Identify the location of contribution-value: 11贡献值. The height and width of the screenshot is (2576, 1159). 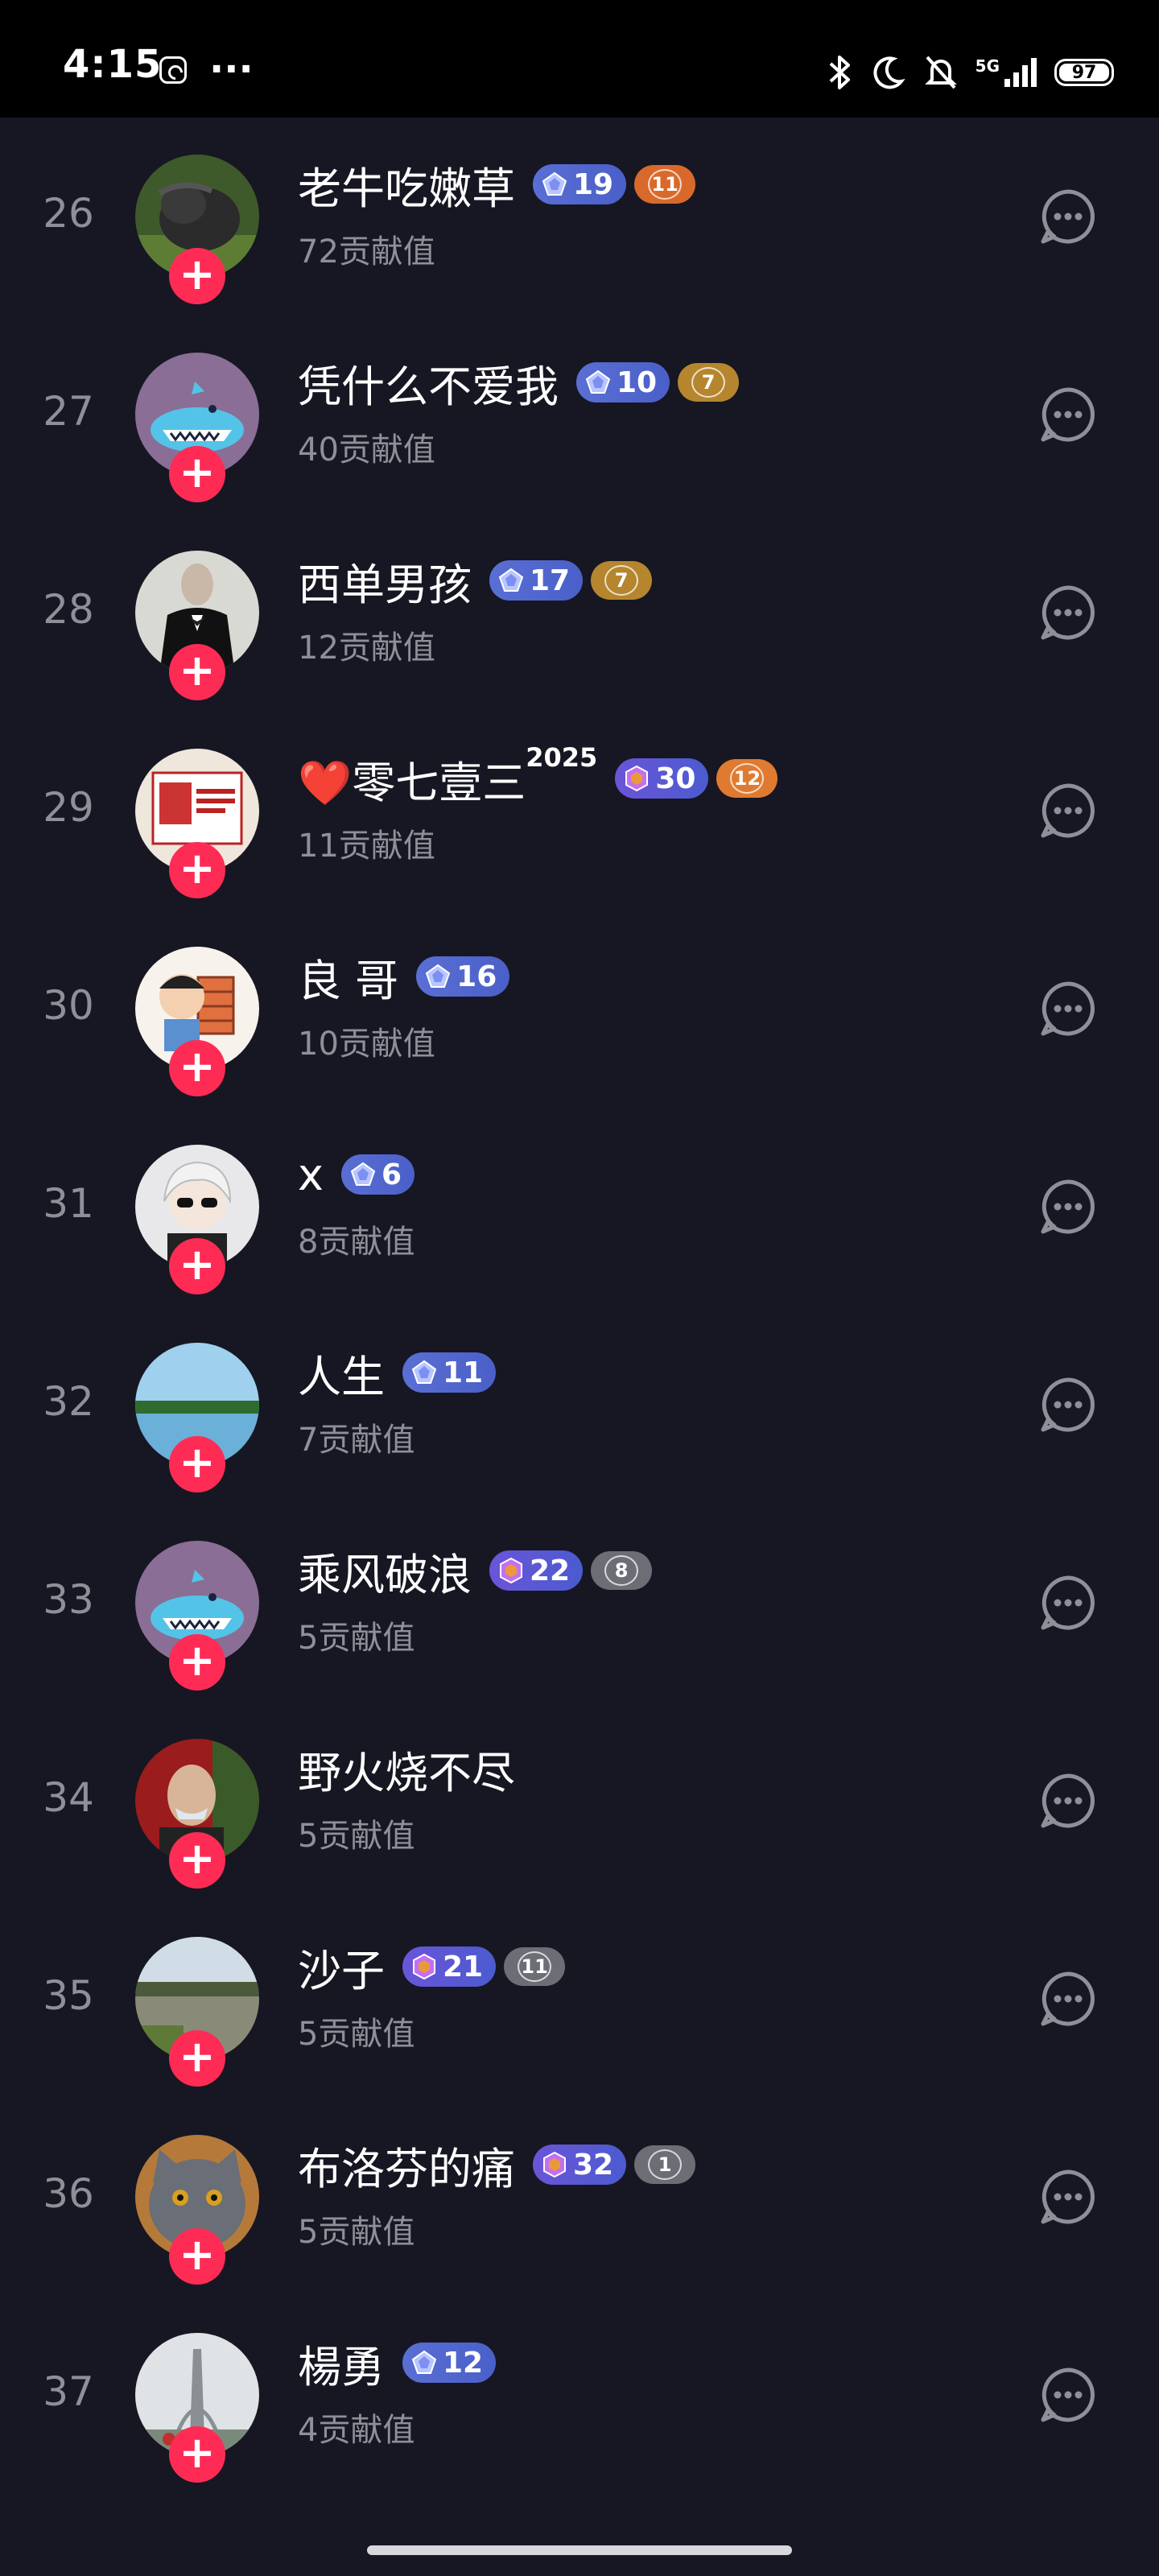
(366, 846).